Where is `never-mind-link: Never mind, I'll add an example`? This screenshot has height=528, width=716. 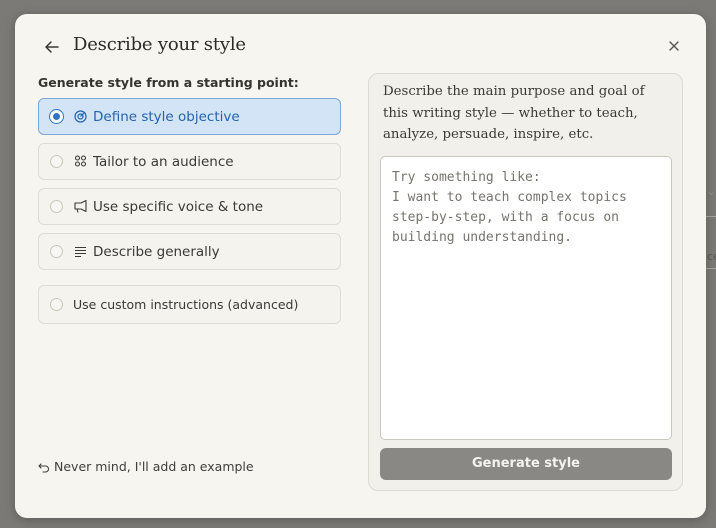 never-mind-link: Never mind, I'll add an example is located at coordinates (146, 466).